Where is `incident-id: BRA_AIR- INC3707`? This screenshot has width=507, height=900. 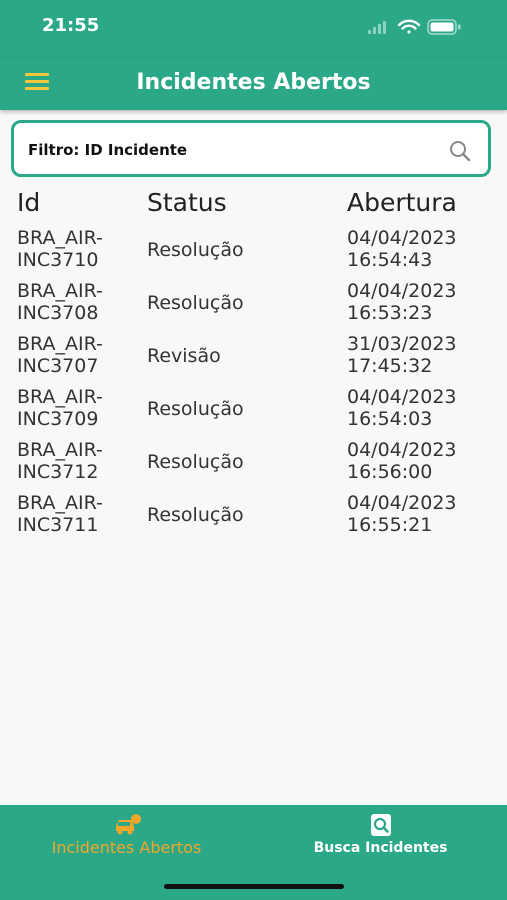 incident-id: BRA_AIR- INC3707 is located at coordinates (60, 355).